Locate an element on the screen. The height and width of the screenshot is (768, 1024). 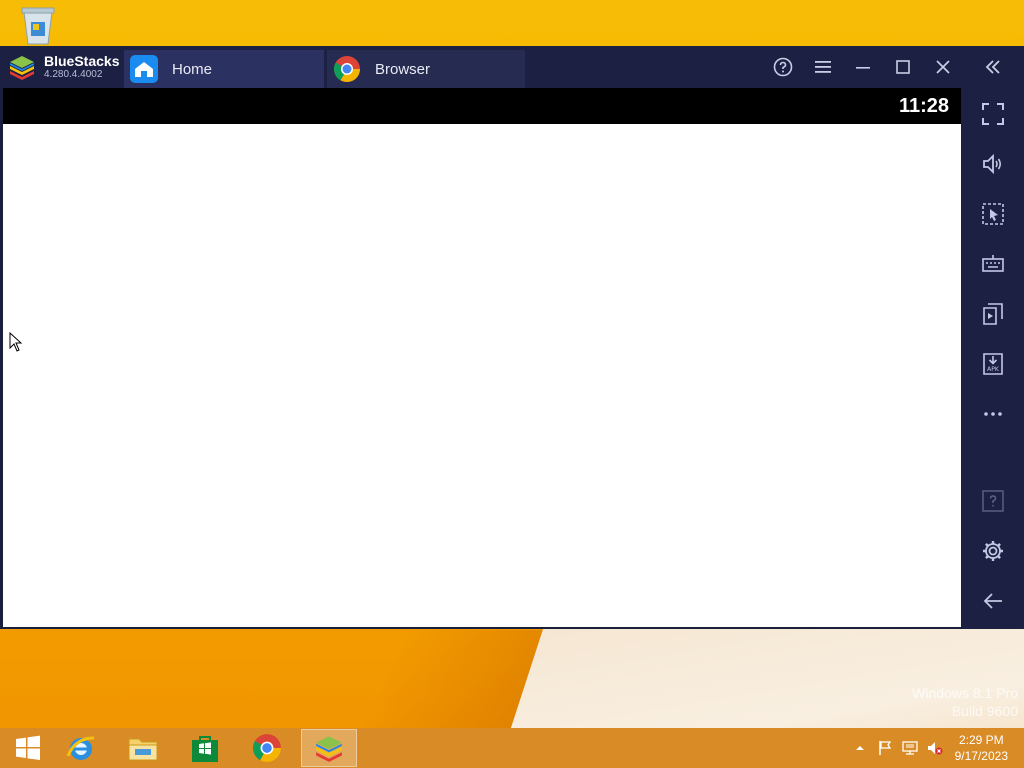
tab-browser-label: Browser is located at coordinates (403, 69).